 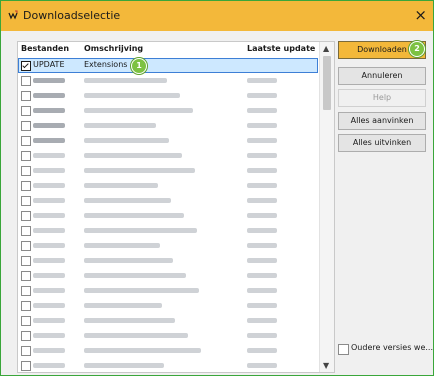 I want to click on list-scrollbar: ▲ ▼, so click(x=326, y=207).